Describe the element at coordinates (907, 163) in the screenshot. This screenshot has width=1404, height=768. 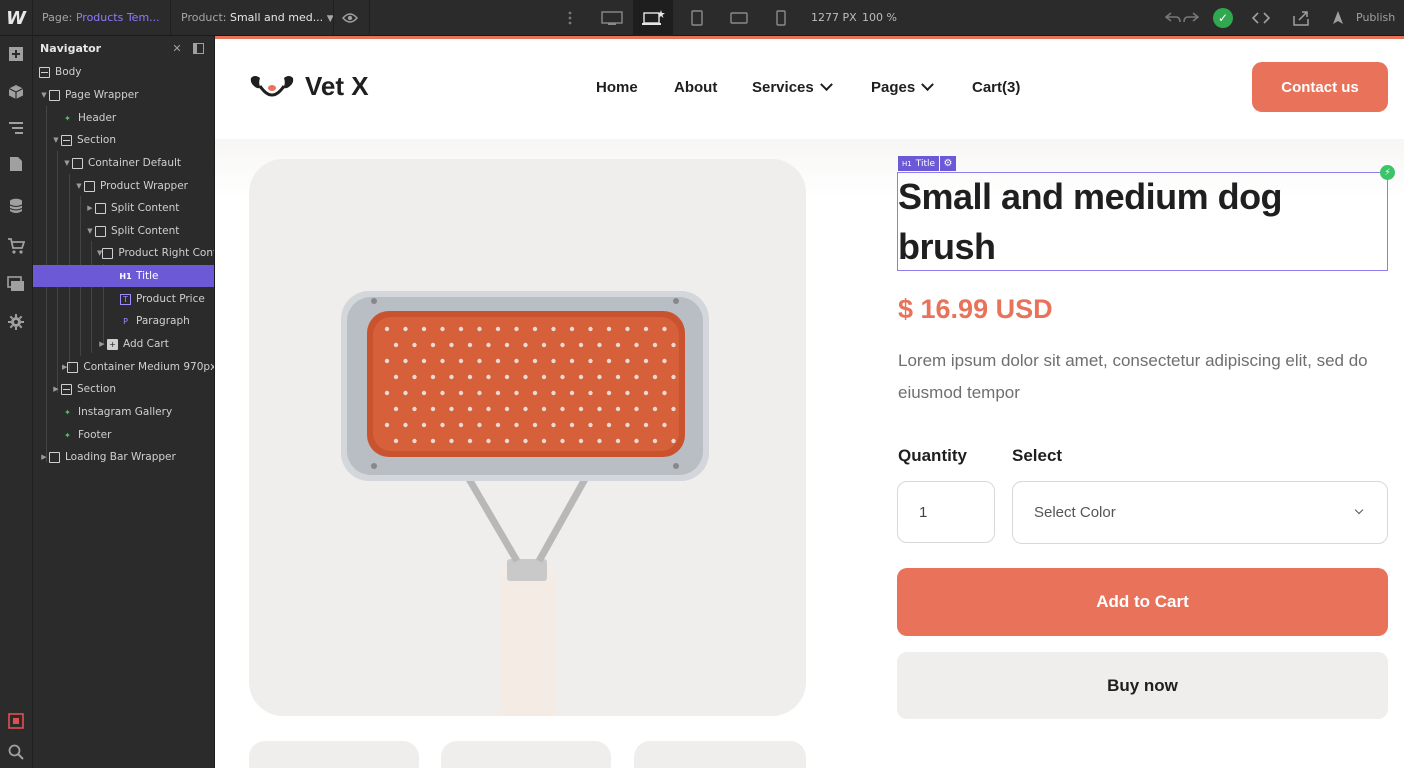
I see `heading-badge: H1` at that location.